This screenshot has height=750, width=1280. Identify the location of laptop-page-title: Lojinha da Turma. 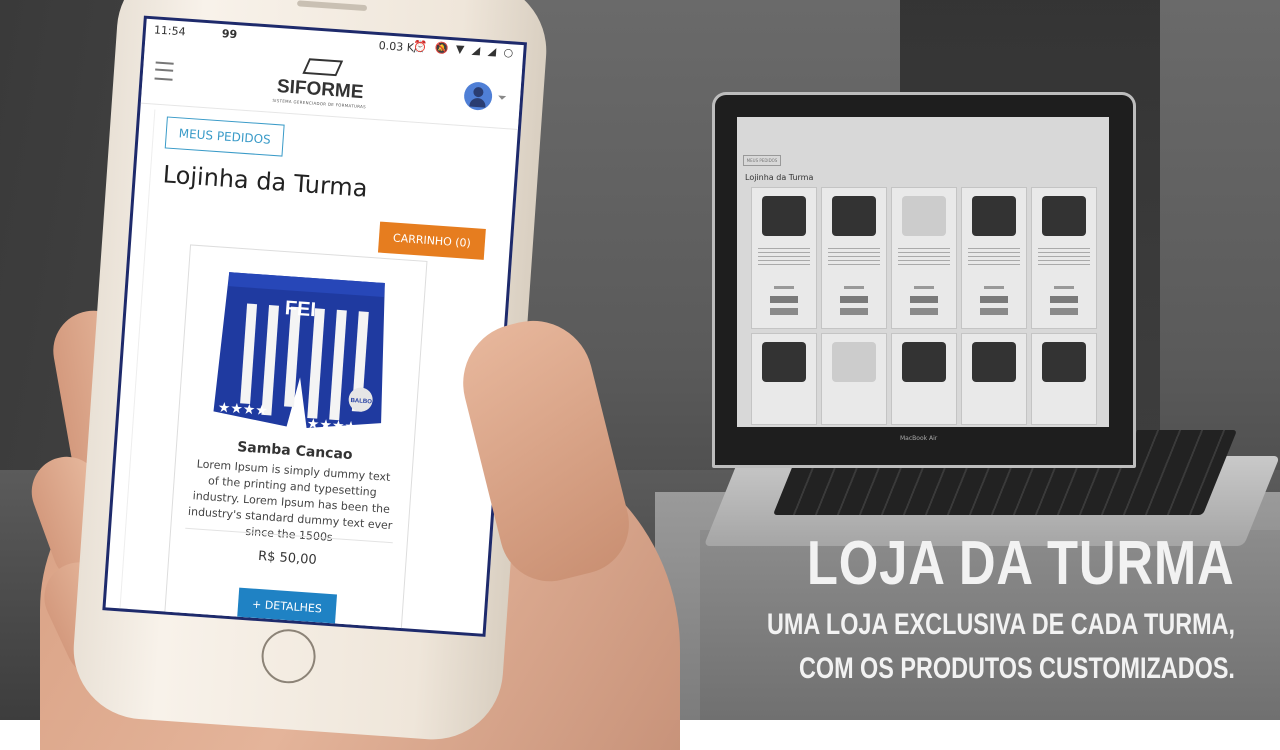
(779, 177).